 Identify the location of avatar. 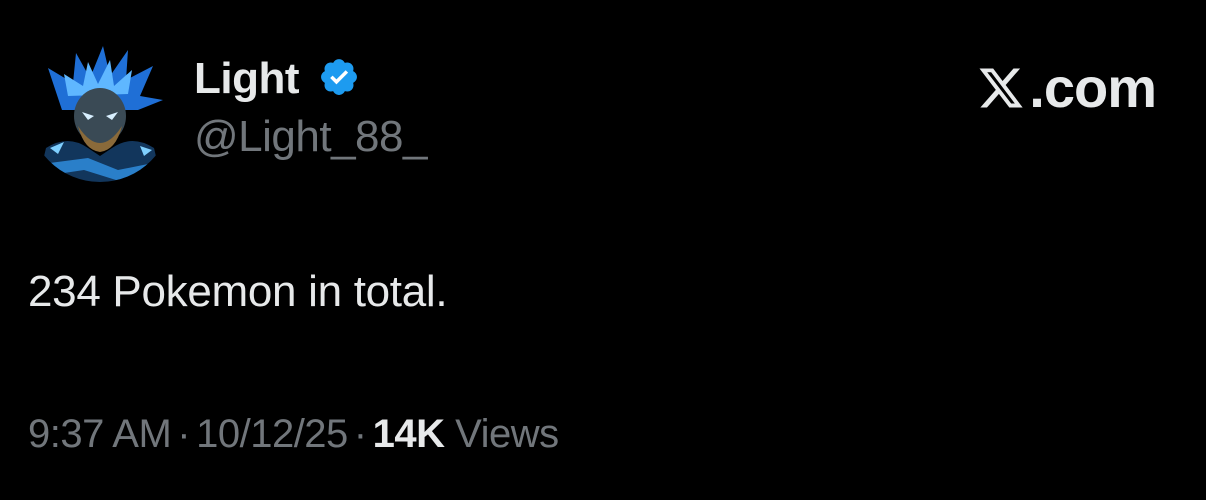
(100, 110).